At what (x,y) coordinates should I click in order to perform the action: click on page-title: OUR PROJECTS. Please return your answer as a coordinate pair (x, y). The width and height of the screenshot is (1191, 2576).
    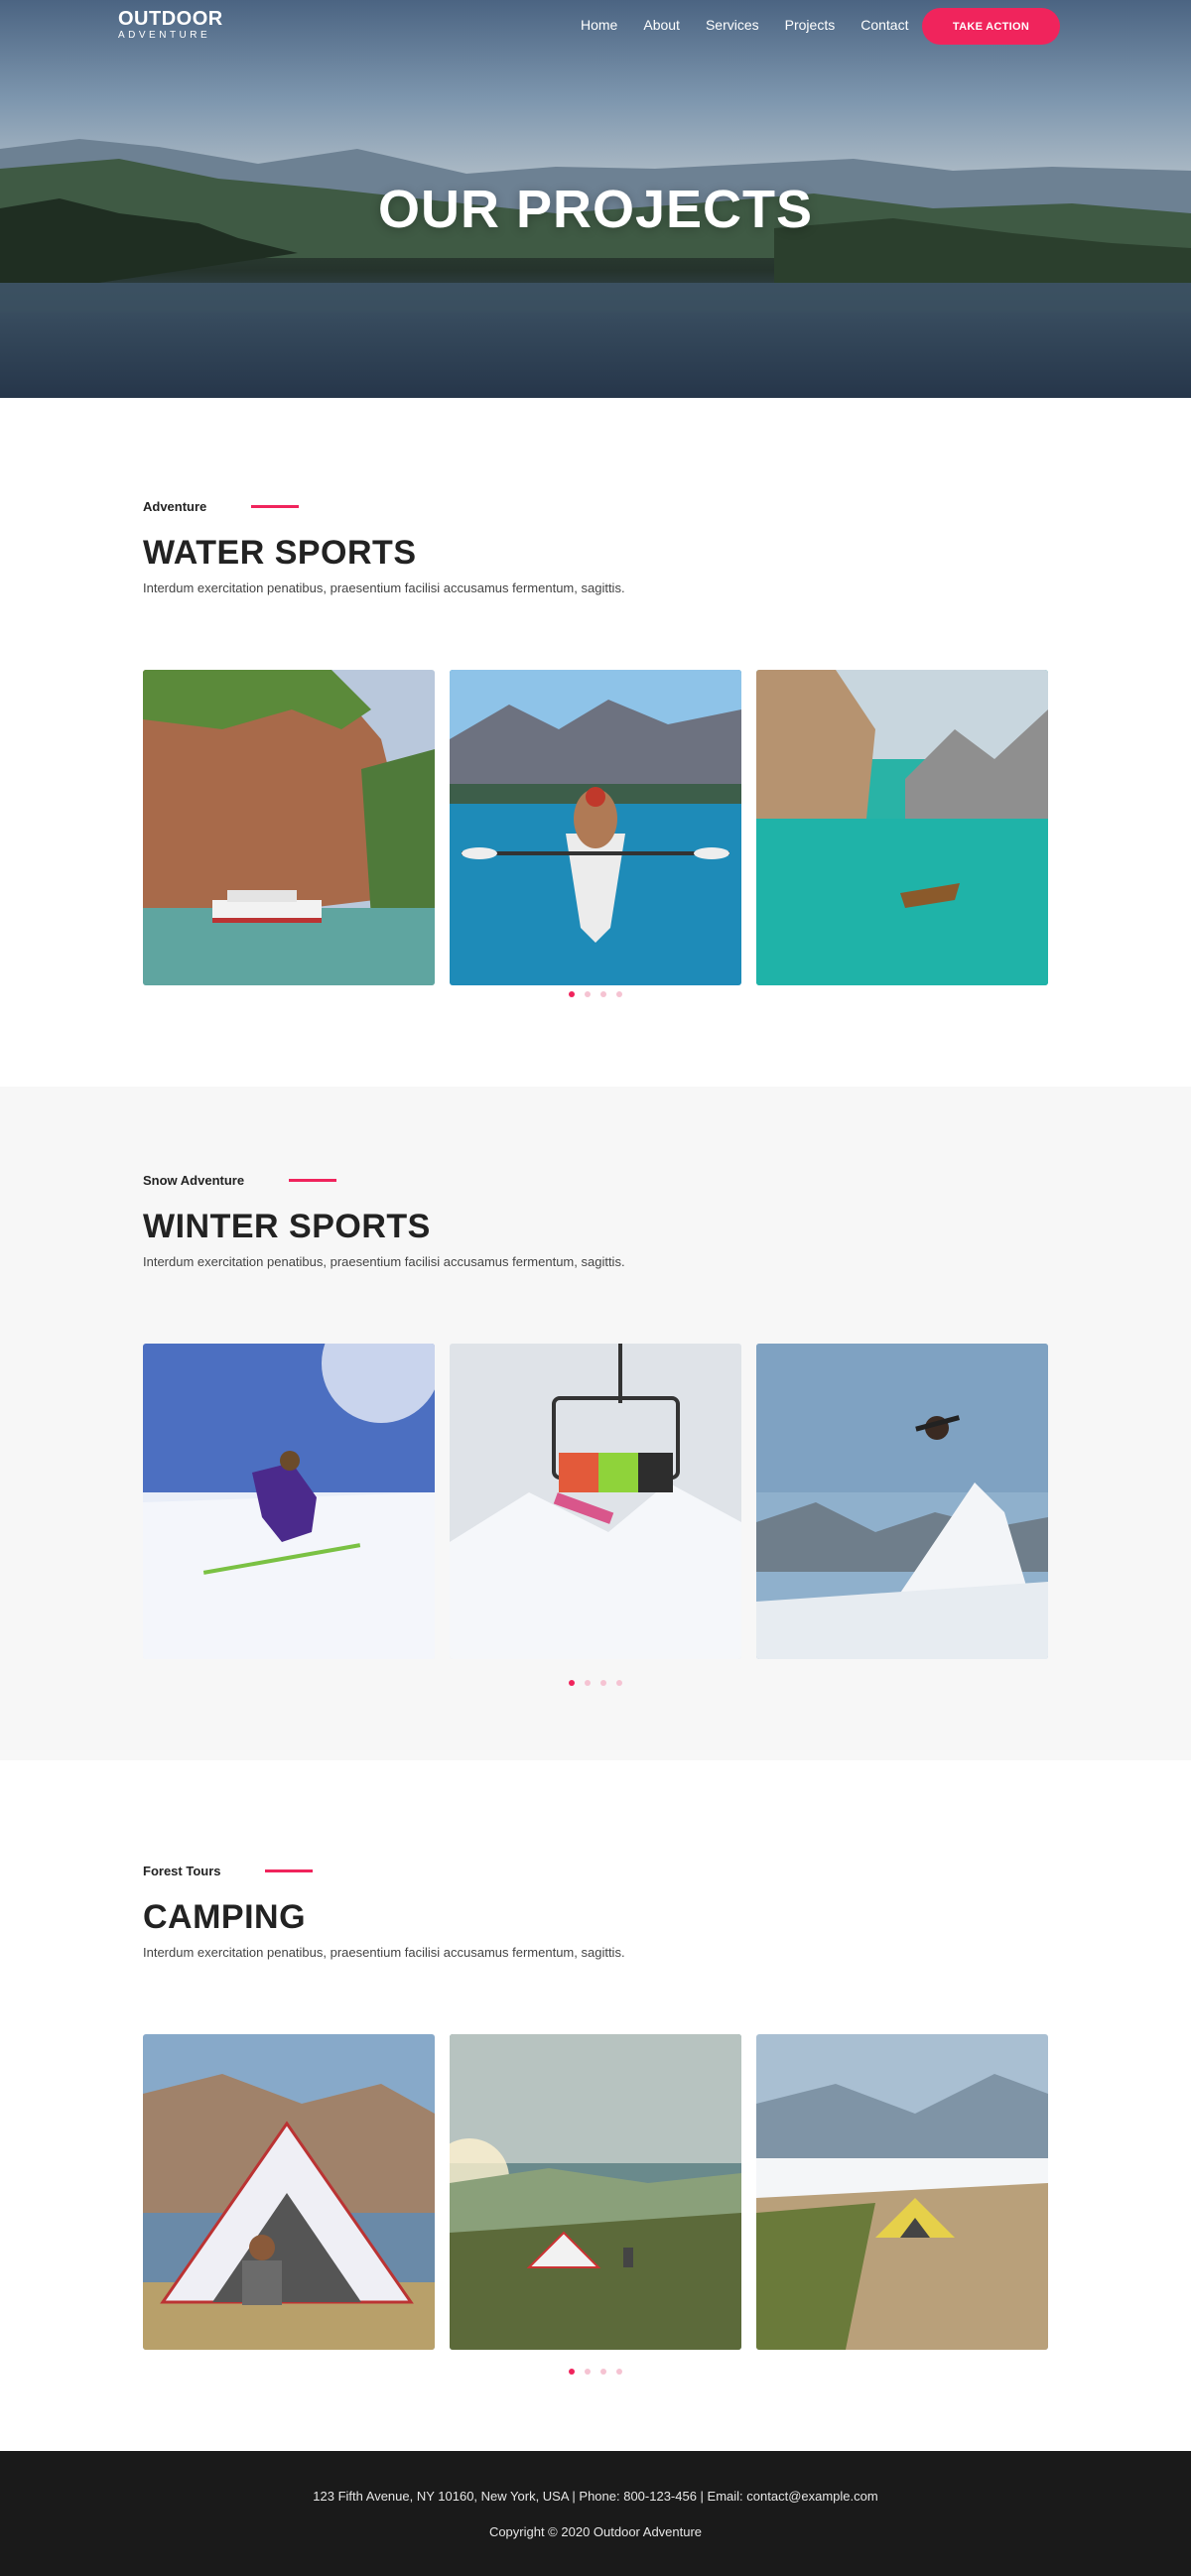
    Looking at the image, I should click on (595, 210).